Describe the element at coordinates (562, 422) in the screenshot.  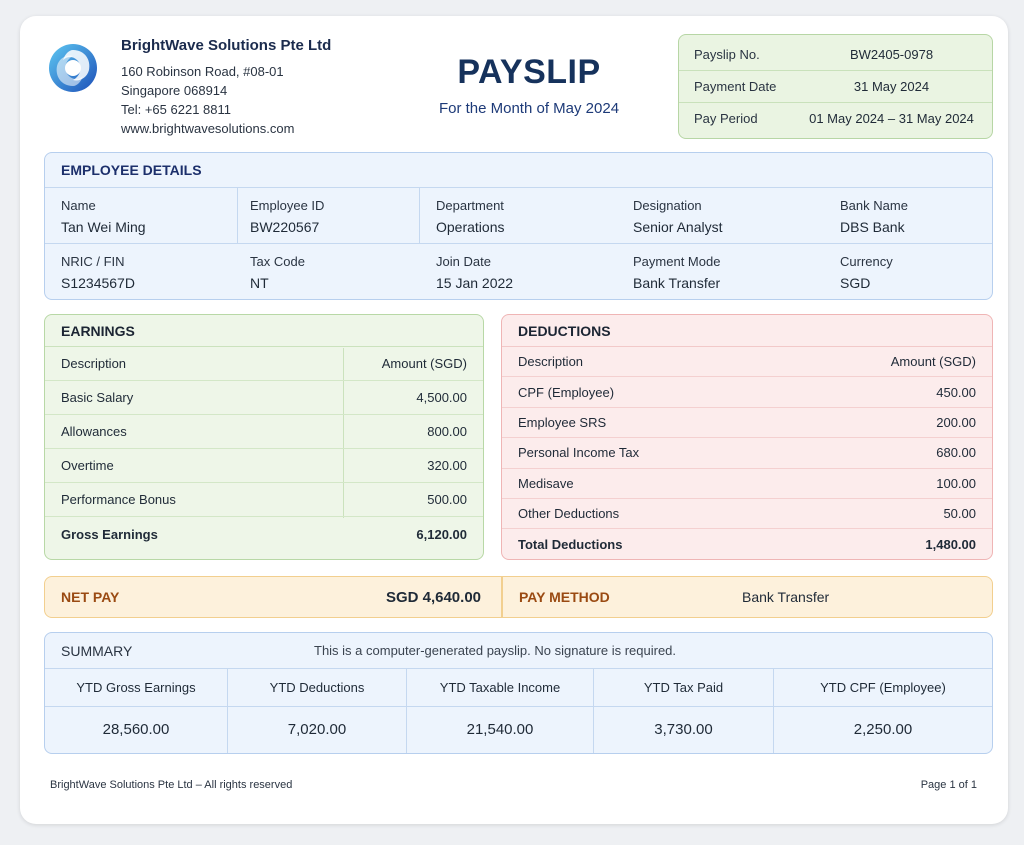
I see `row-description: Employee SRS` at that location.